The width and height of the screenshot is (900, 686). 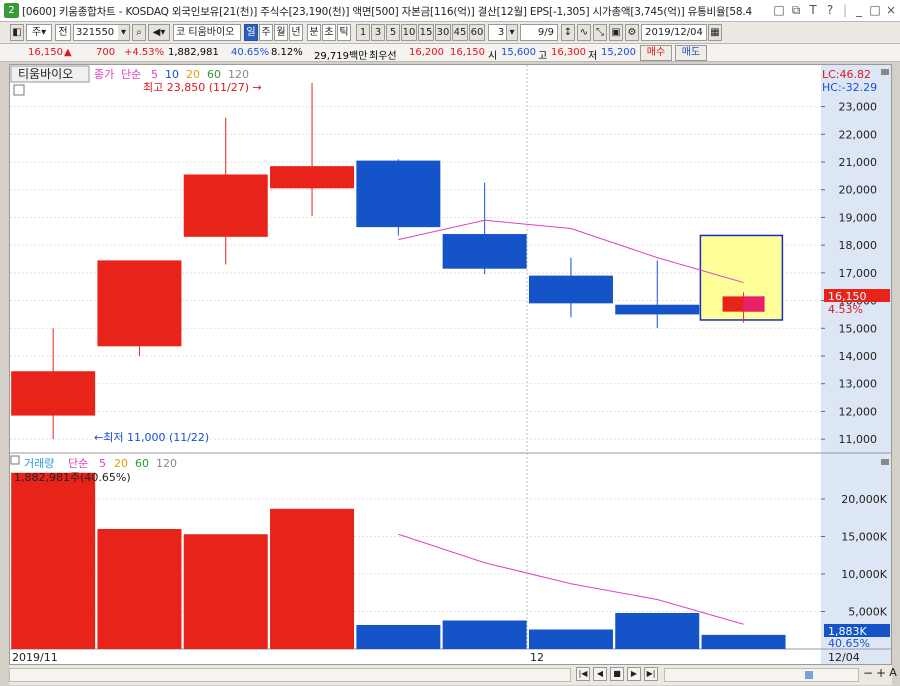 I want to click on volume-legend-ma5: 5, so click(x=102, y=463).